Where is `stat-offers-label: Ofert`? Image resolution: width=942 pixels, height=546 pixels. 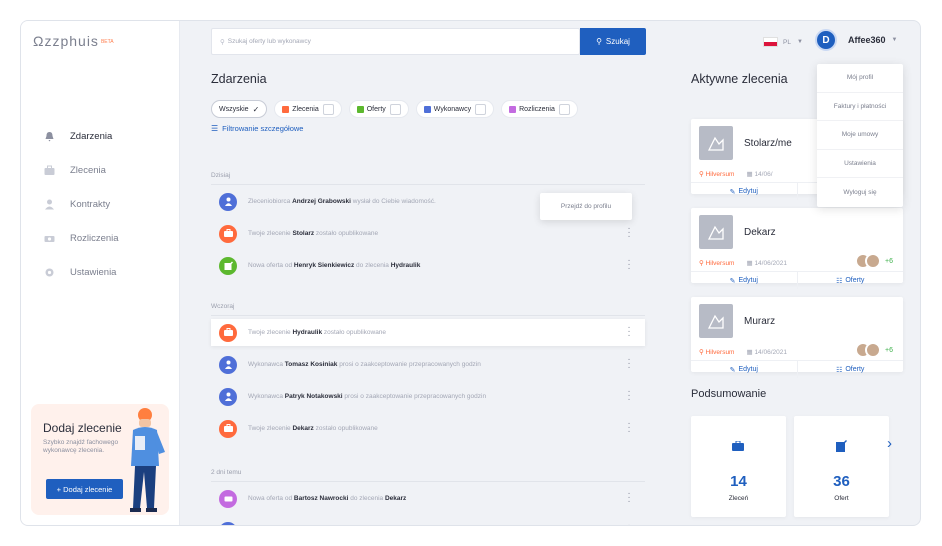 stat-offers-label: Ofert is located at coordinates (841, 498).